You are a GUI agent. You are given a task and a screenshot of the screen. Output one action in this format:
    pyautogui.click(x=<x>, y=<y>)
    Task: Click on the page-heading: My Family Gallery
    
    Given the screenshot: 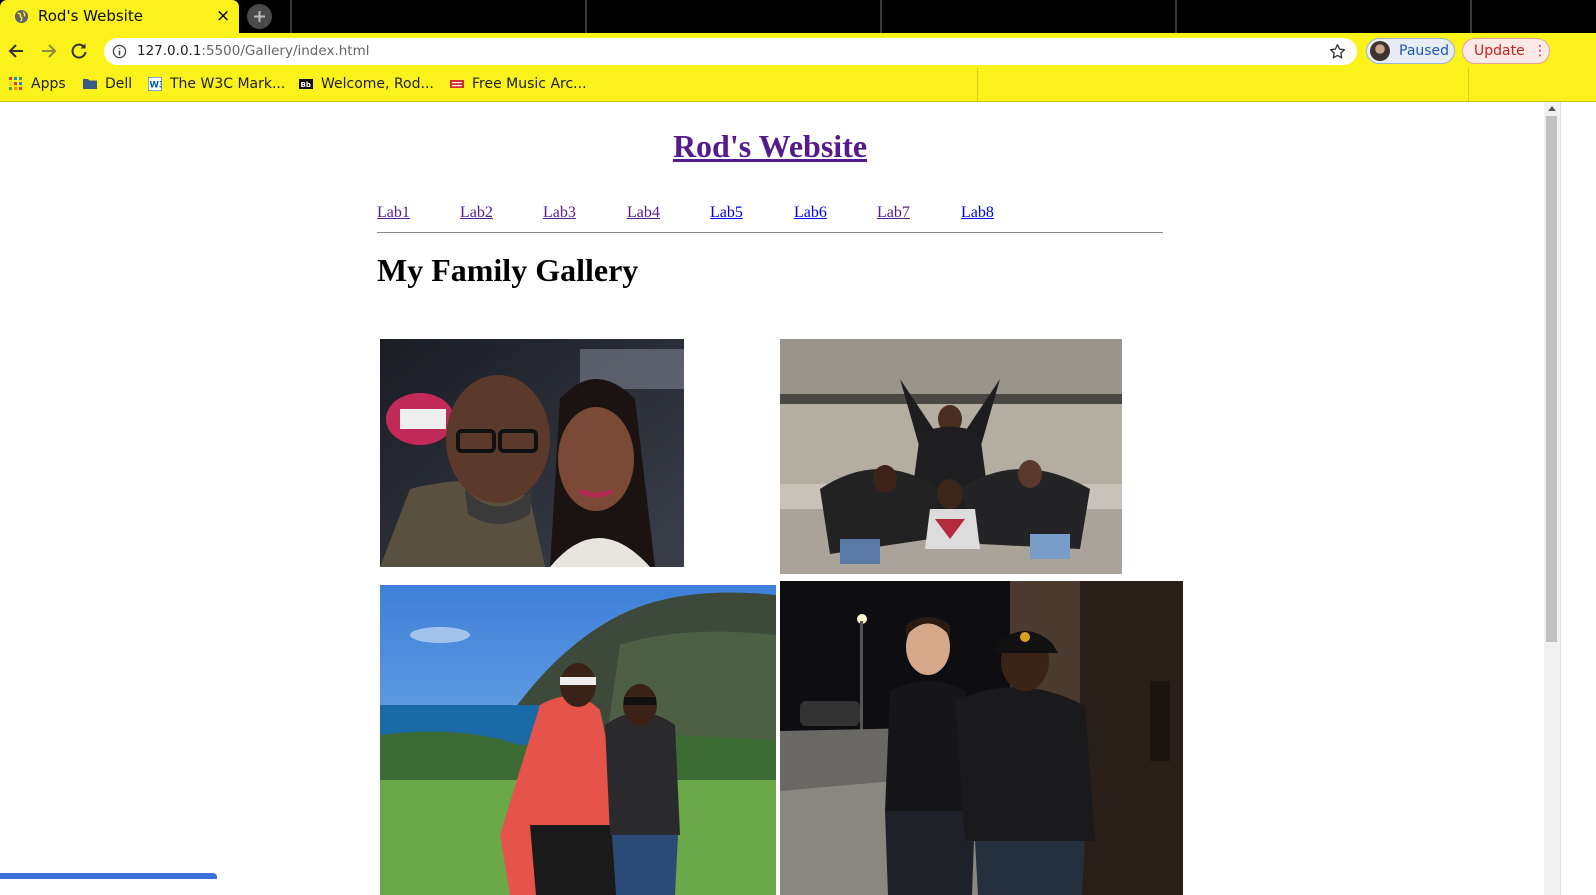 What is the action you would take?
    pyautogui.click(x=508, y=270)
    